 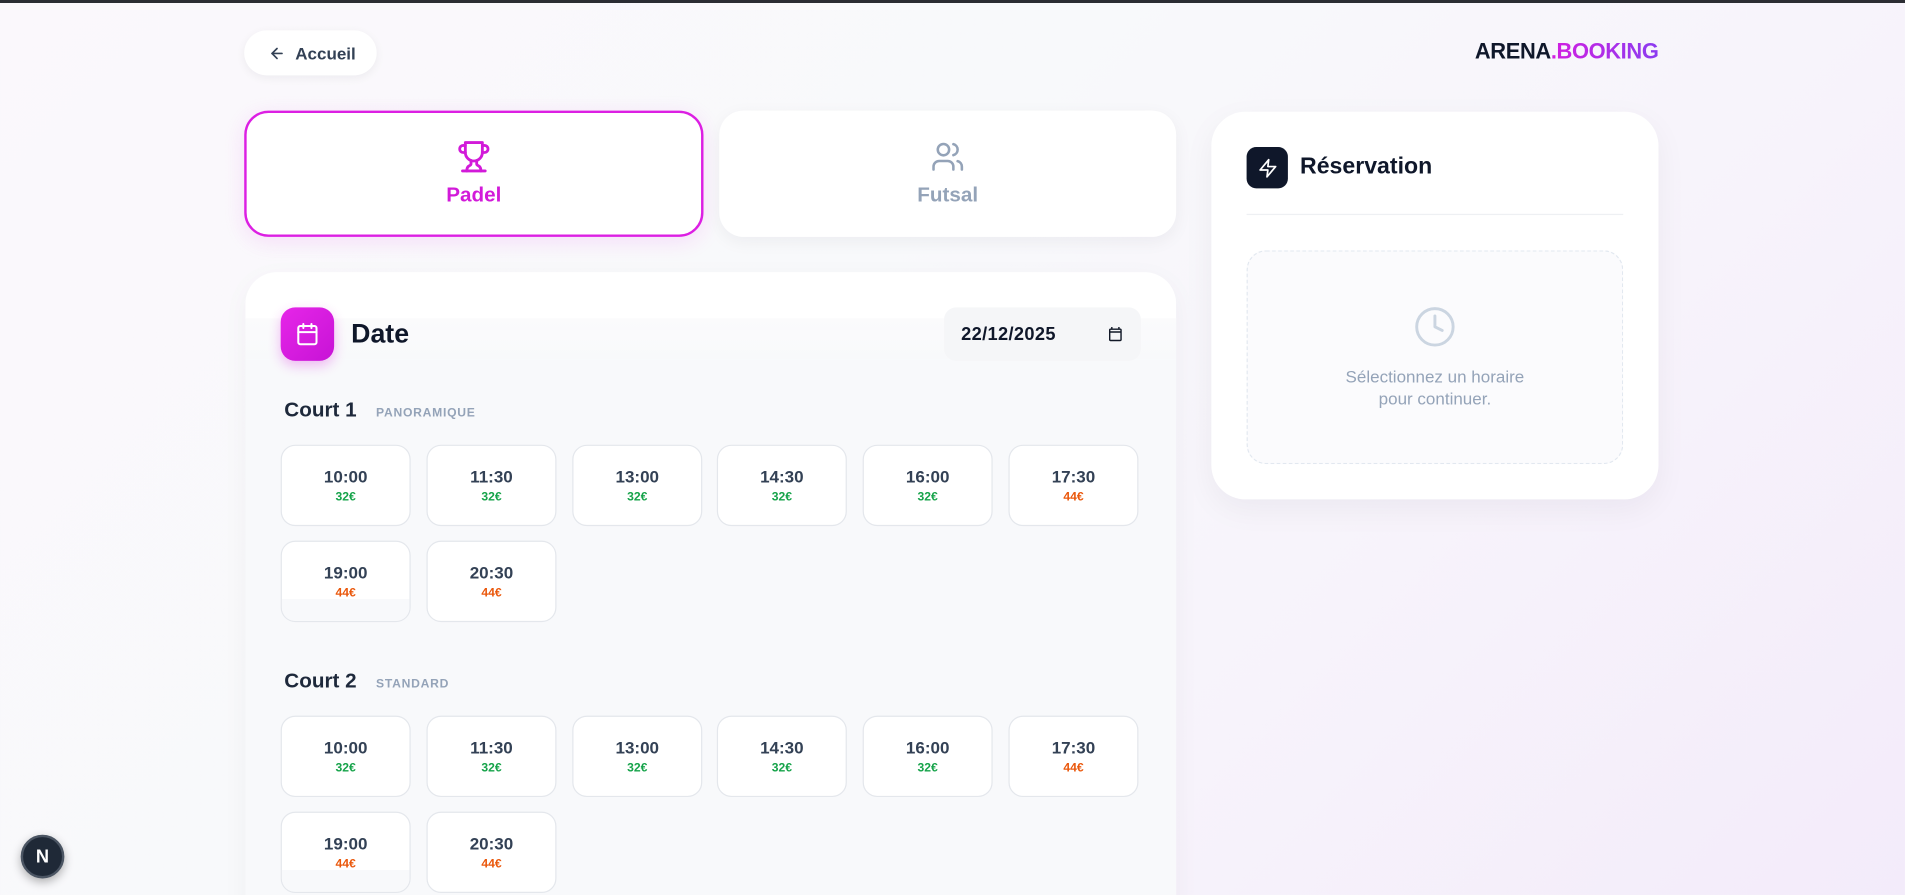 What do you see at coordinates (474, 157) in the screenshot?
I see `trophy-icon` at bounding box center [474, 157].